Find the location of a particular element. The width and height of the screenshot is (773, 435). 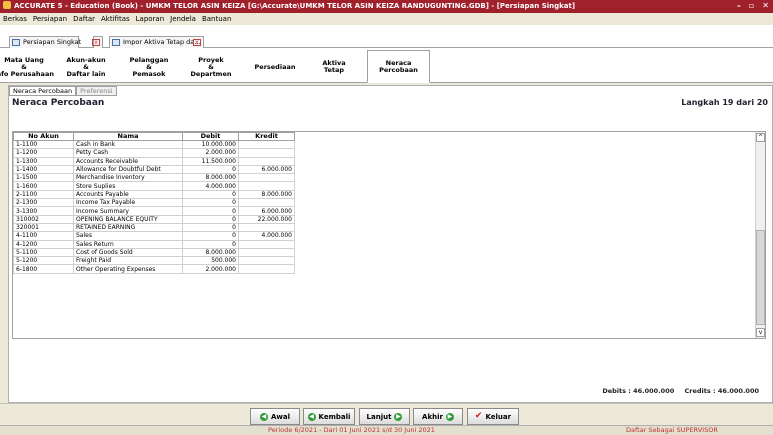

cell-debit: 10.000.000 is located at coordinates (210, 144).